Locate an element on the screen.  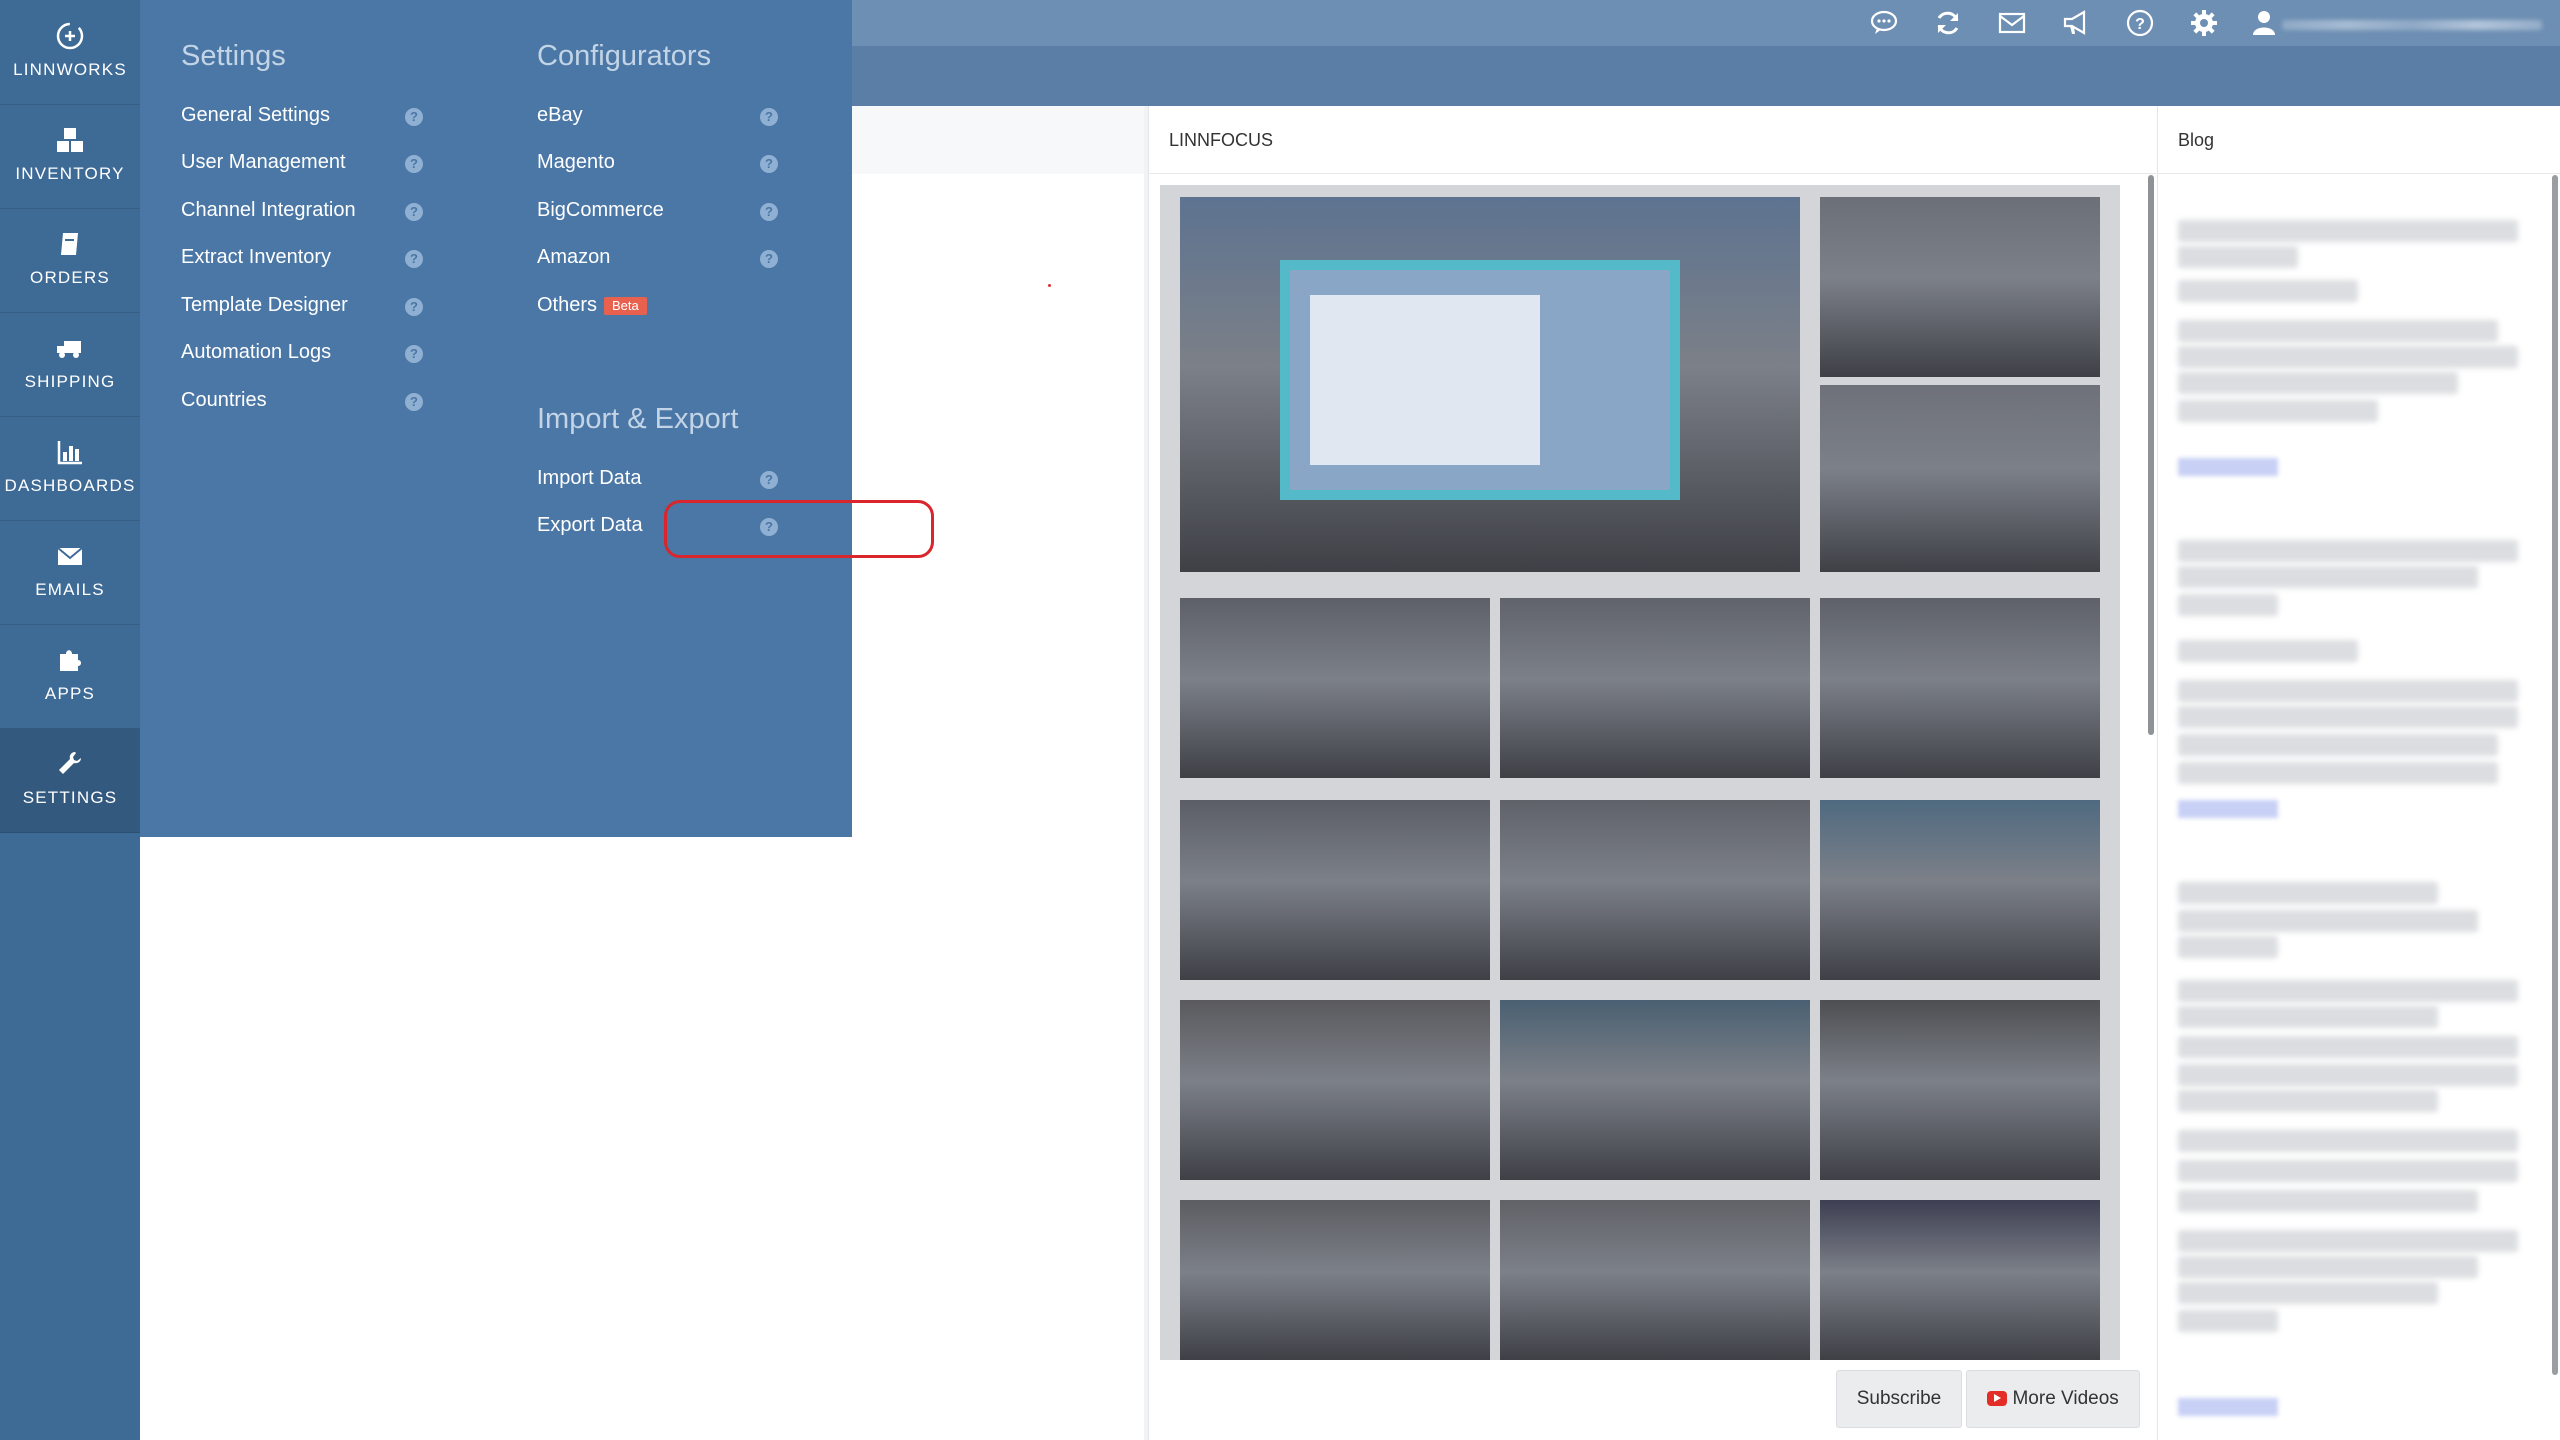
help-circle-icon: ? is located at coordinates (2140, 23).